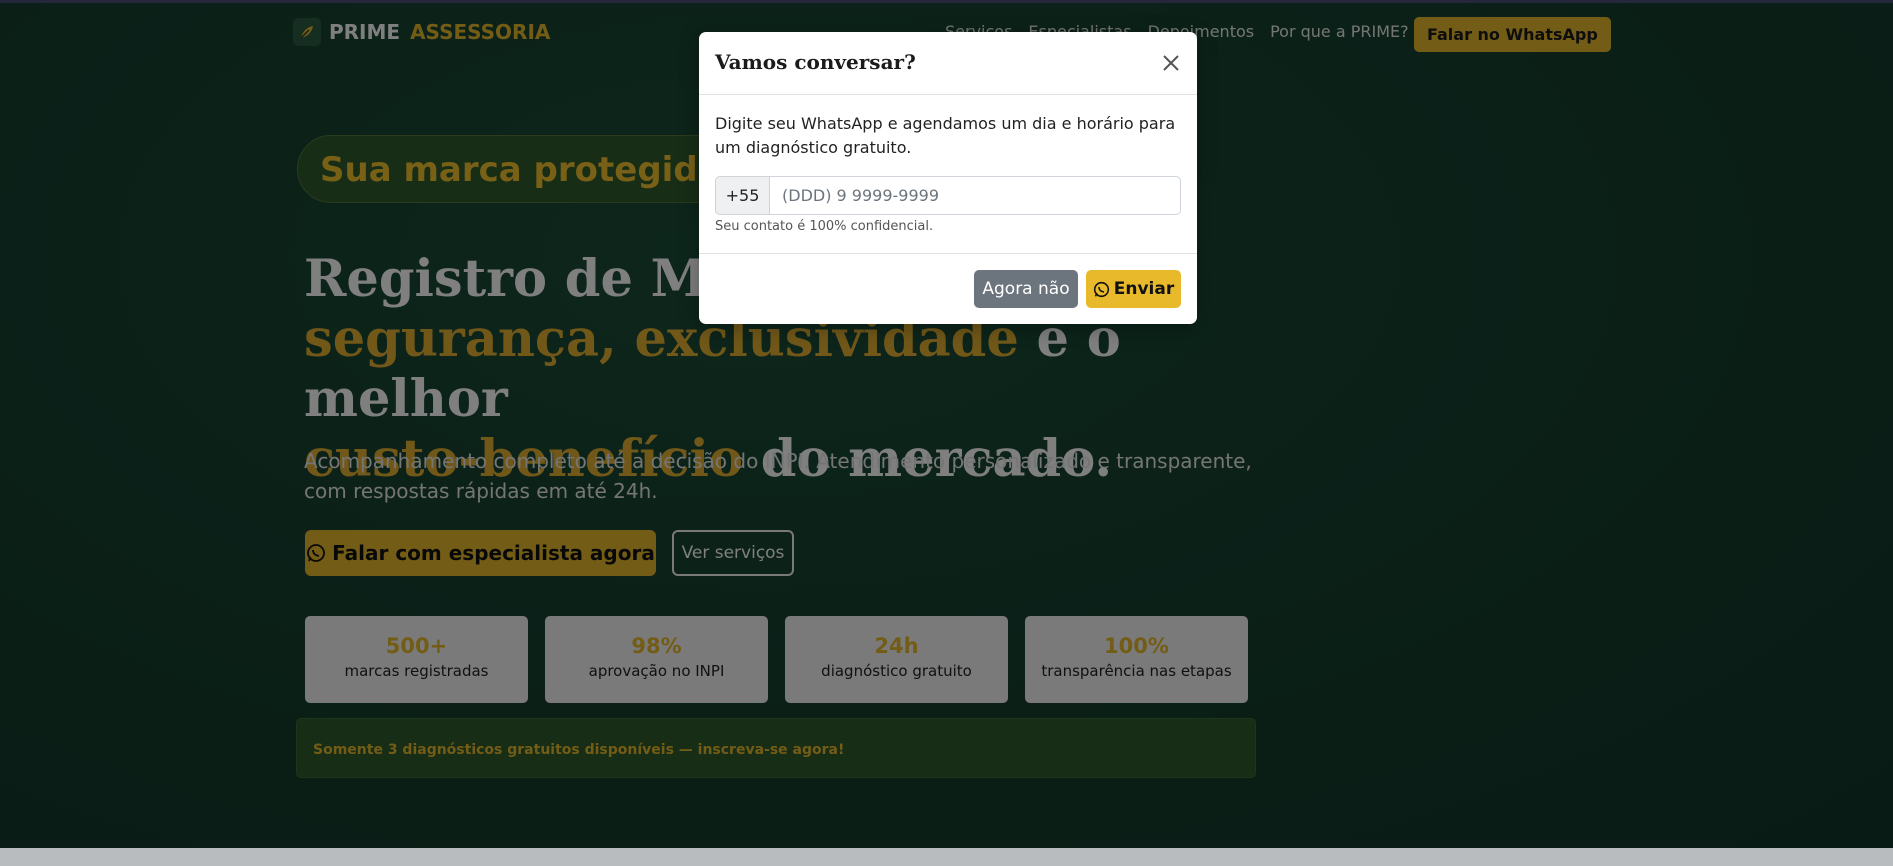 This screenshot has width=1893, height=866. What do you see at coordinates (815, 62) in the screenshot?
I see `modal-title: Vamos conversar?` at bounding box center [815, 62].